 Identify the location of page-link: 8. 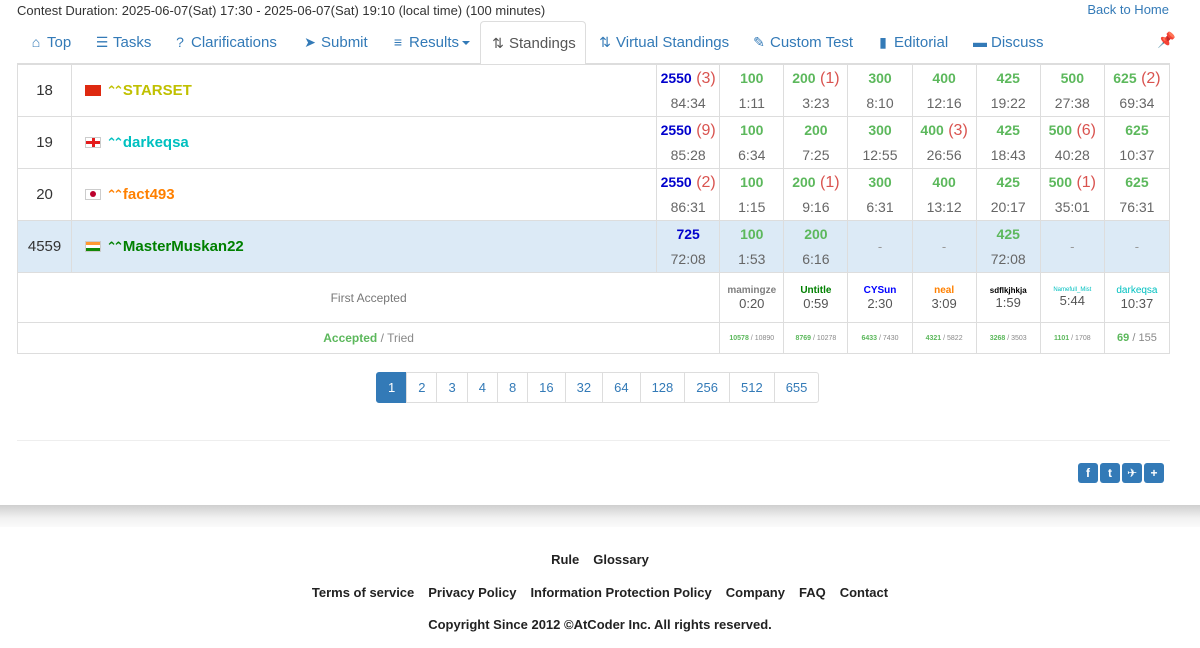
(512, 387).